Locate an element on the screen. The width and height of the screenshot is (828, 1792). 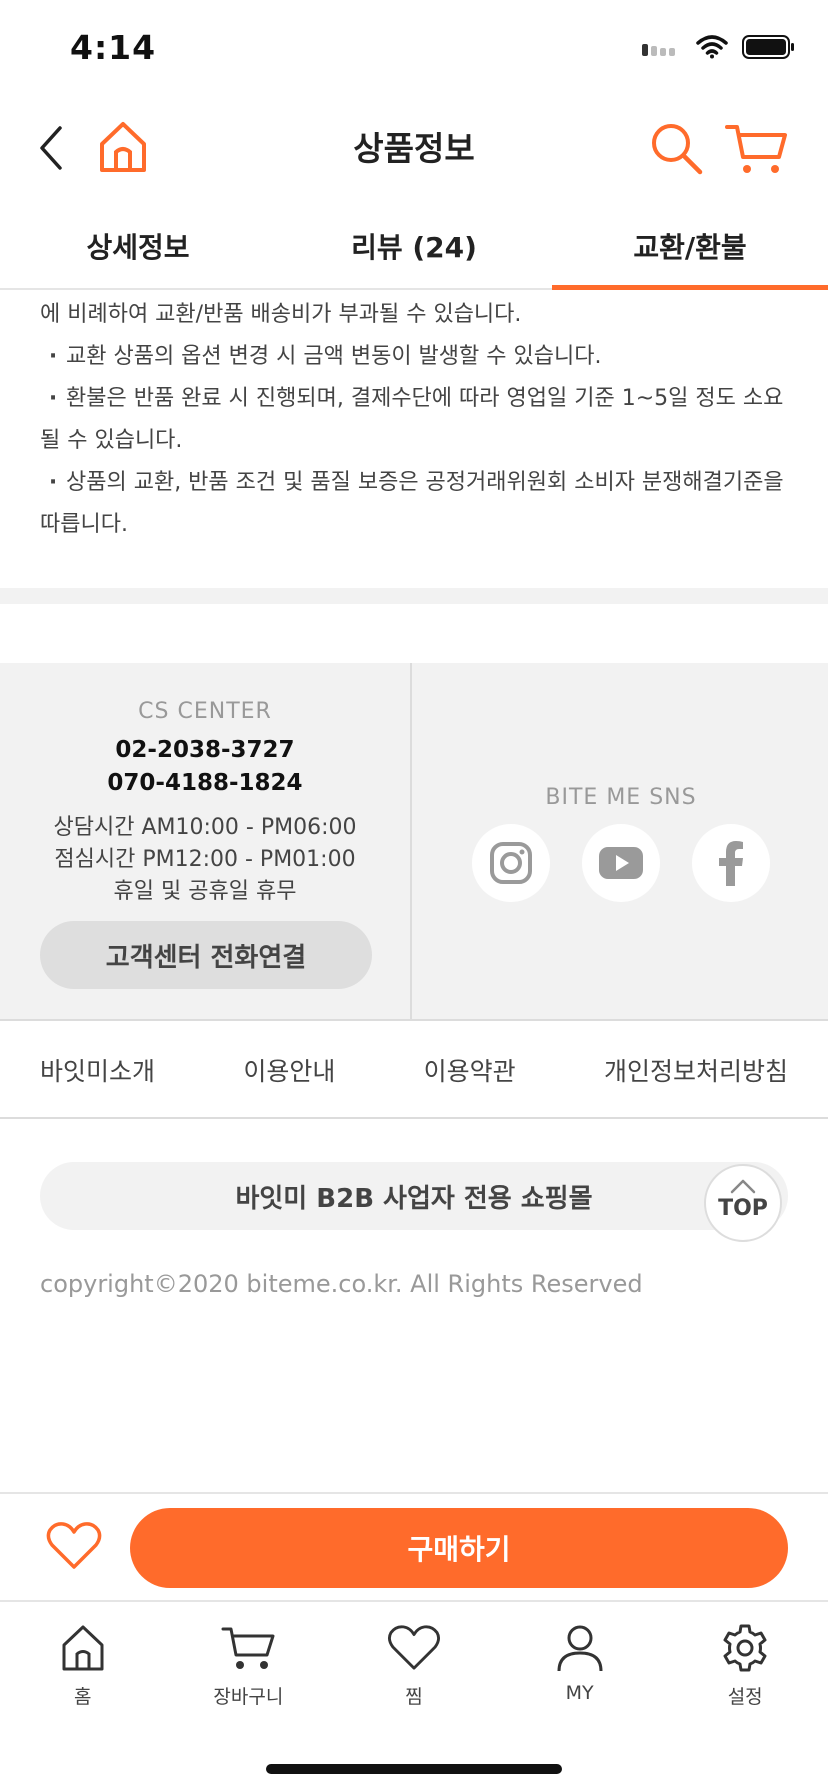
policy-line: 에 비례하여 교환/반품 배송비가 부과될 수 있습니다. is located at coordinates (281, 314).